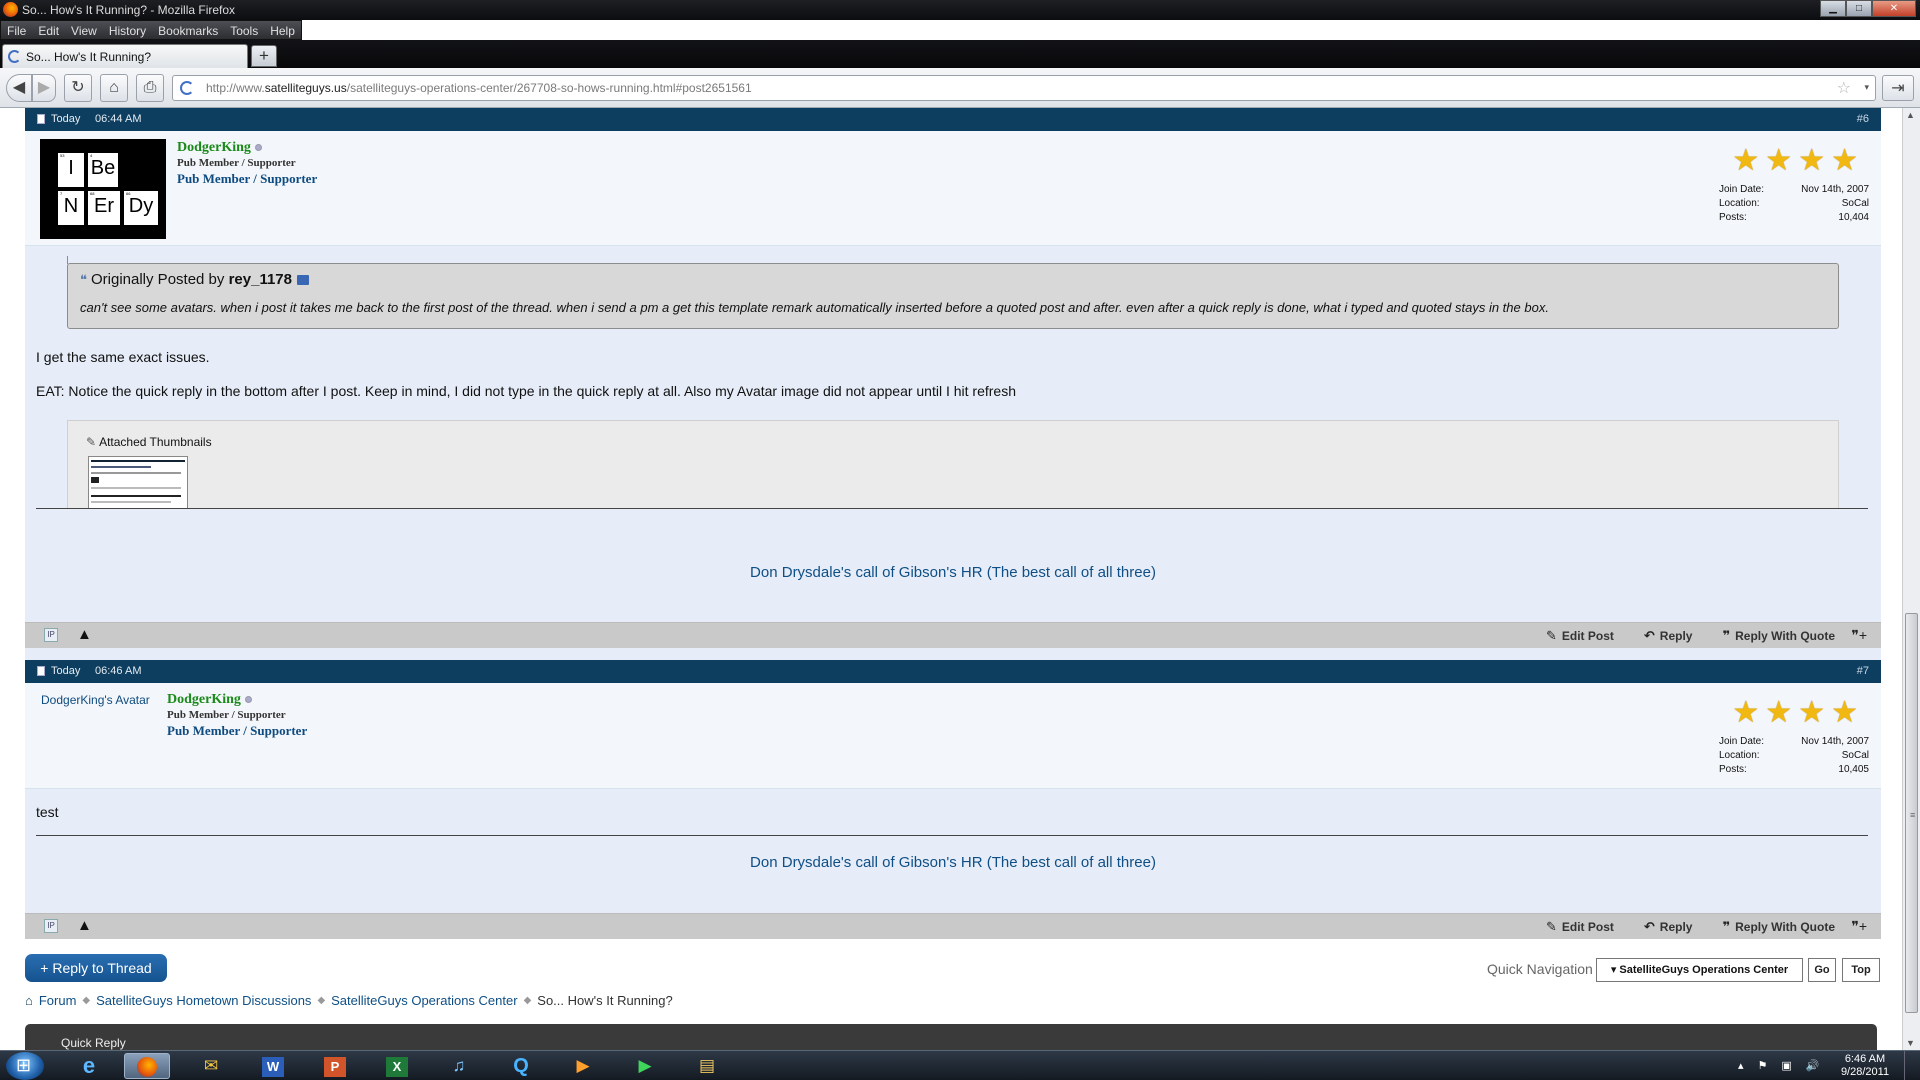  What do you see at coordinates (95, 700) in the screenshot?
I see `avatar-alt-text: DodgerKing's Avatar` at bounding box center [95, 700].